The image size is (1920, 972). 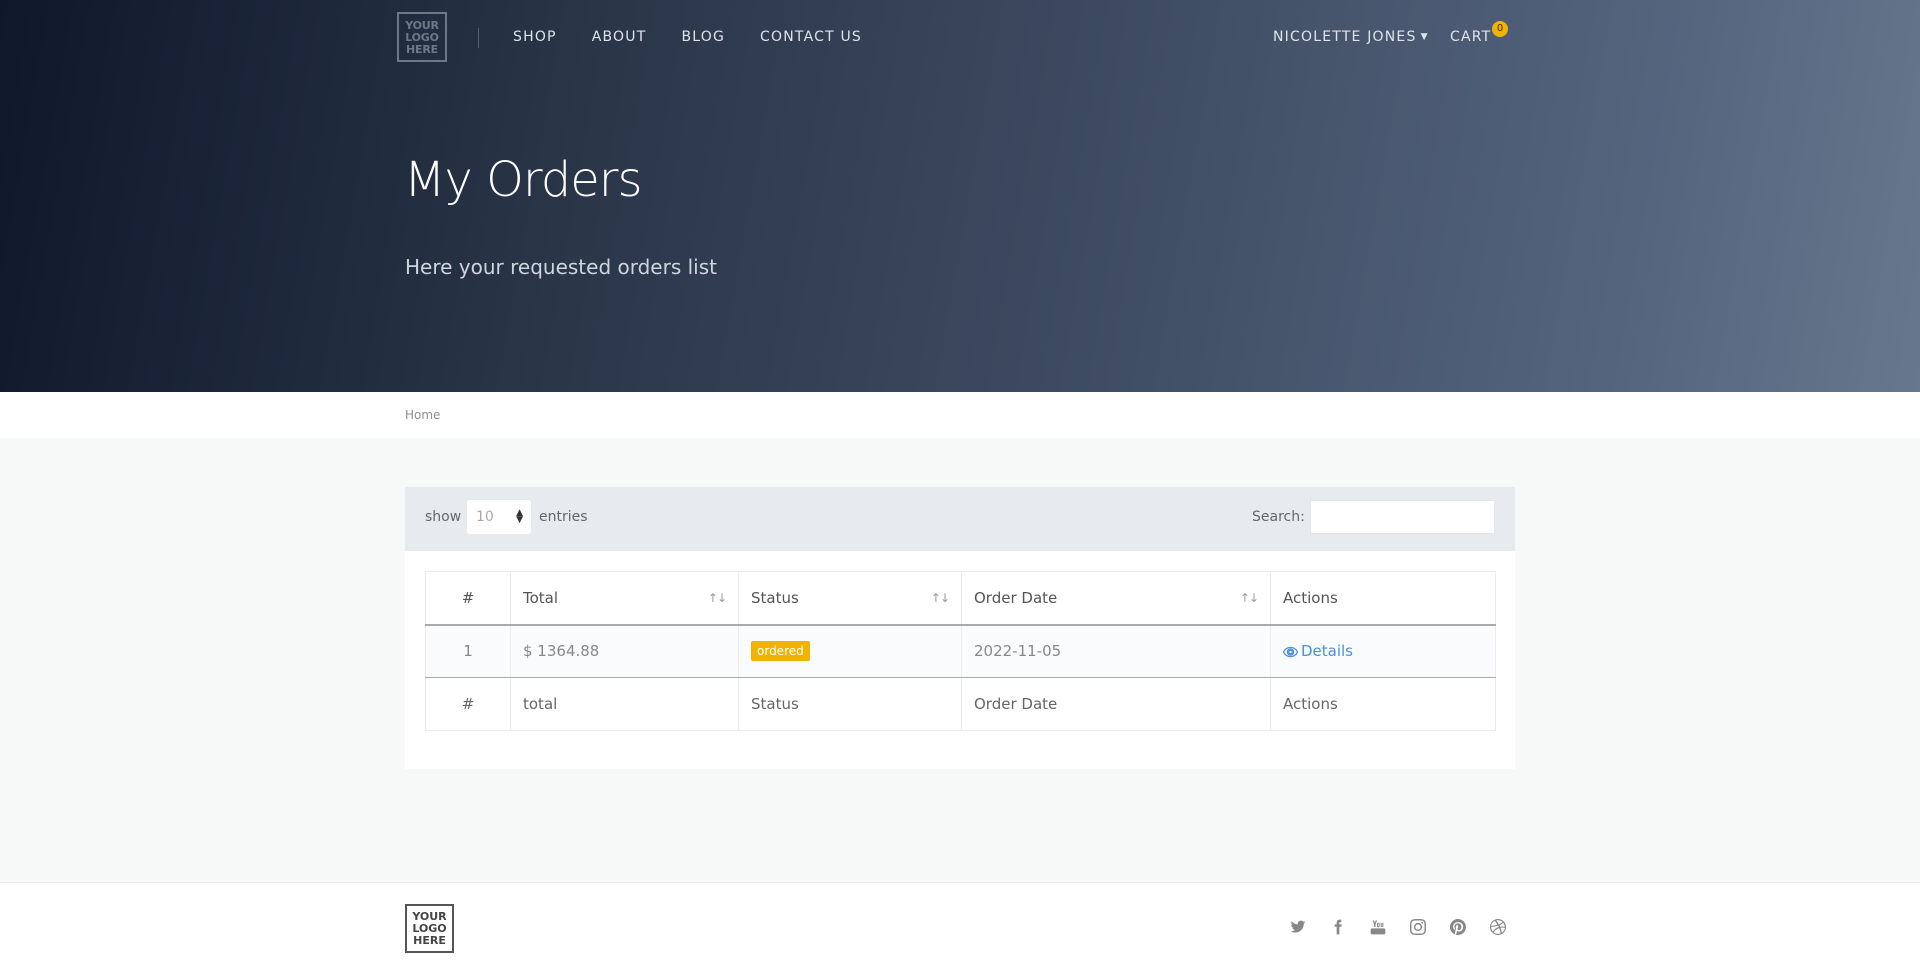 I want to click on cart-link: CART, so click(x=1470, y=37).